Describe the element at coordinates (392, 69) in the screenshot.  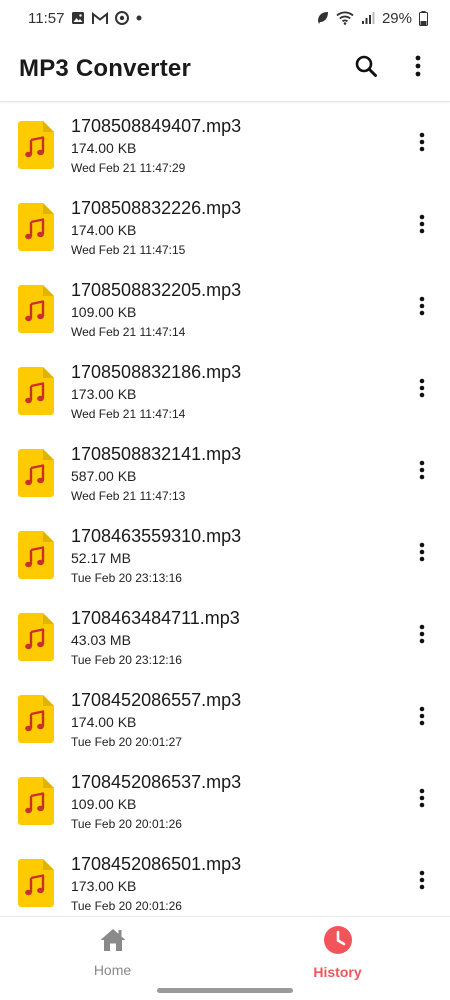
I see `app-actions` at that location.